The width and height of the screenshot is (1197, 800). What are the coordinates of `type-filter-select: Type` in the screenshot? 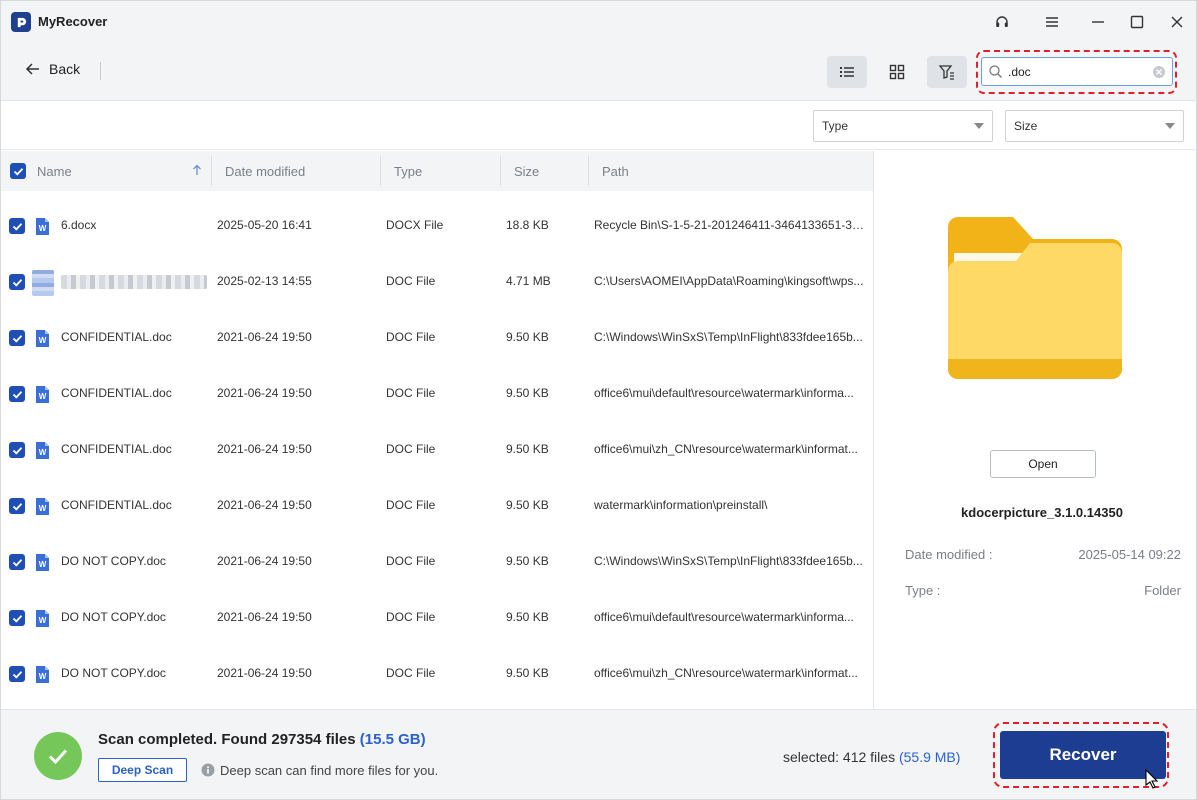 It's located at (903, 126).